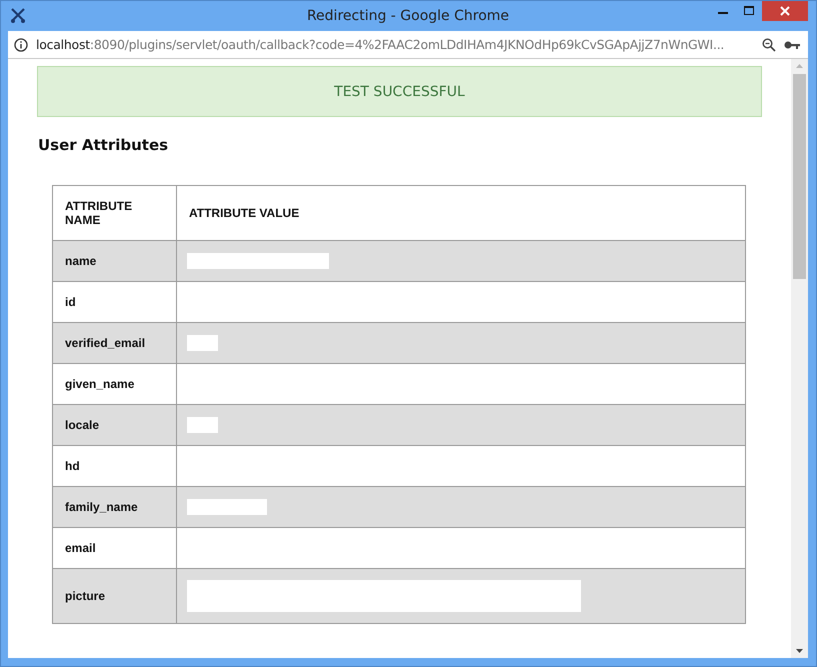  I want to click on table-cell: email, so click(114, 548).